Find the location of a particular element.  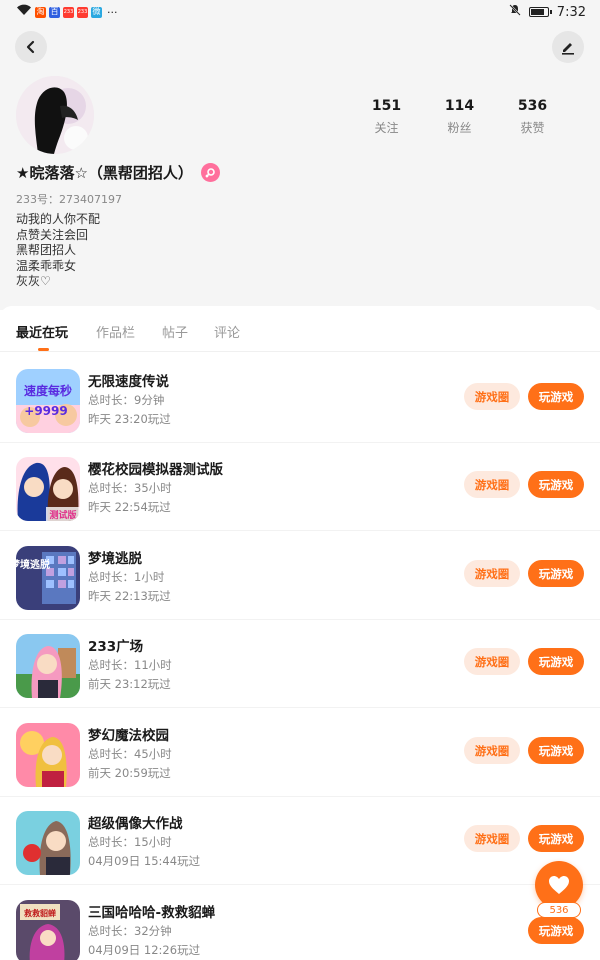

list-item: 超级偶像大作战 总时长：15小时 04月09日 15:44玩过 游戏圈 玩游戏 is located at coordinates (300, 841).